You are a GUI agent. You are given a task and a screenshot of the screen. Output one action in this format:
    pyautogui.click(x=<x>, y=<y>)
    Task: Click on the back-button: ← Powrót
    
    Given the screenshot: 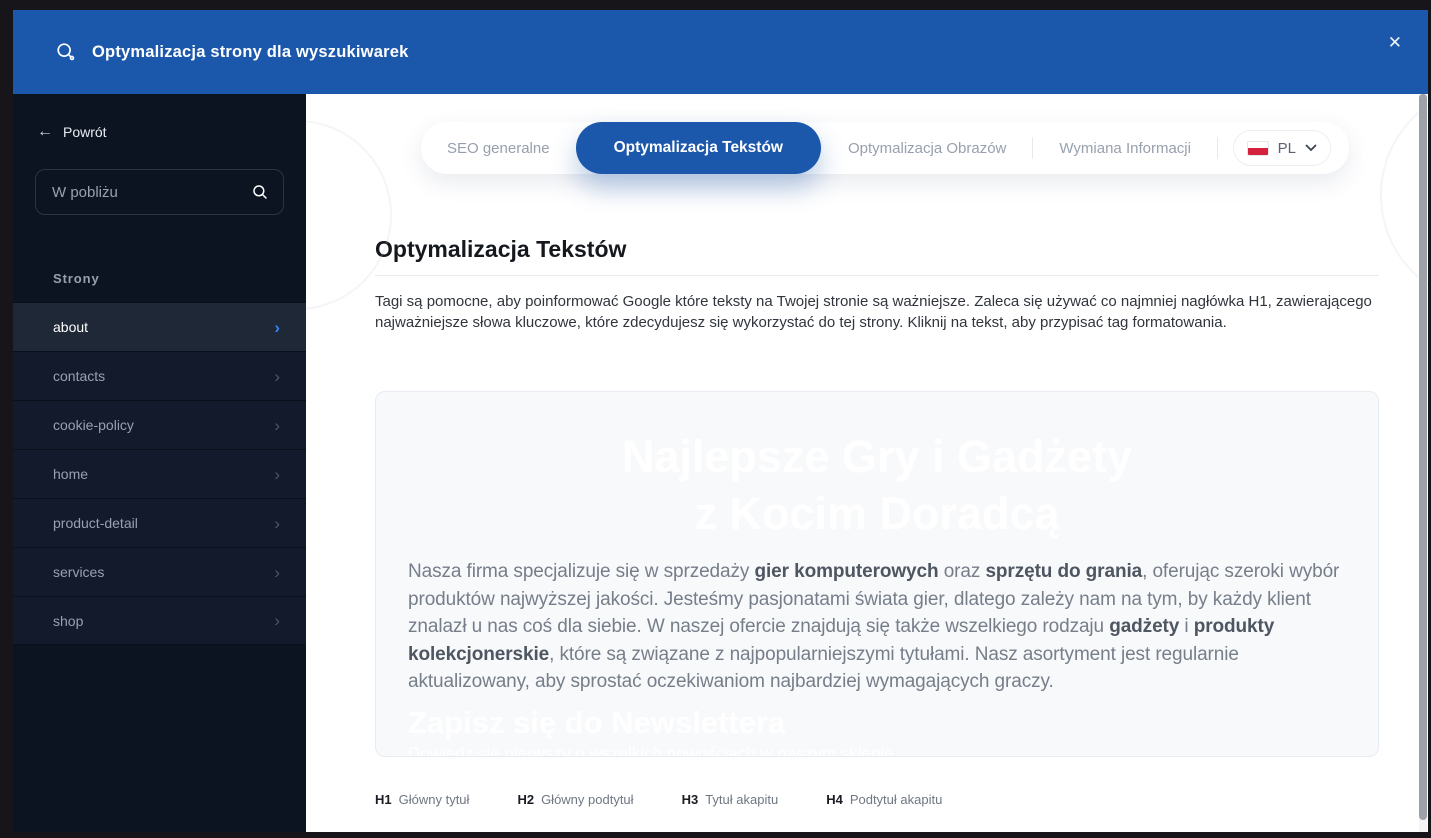 What is the action you would take?
    pyautogui.click(x=171, y=132)
    